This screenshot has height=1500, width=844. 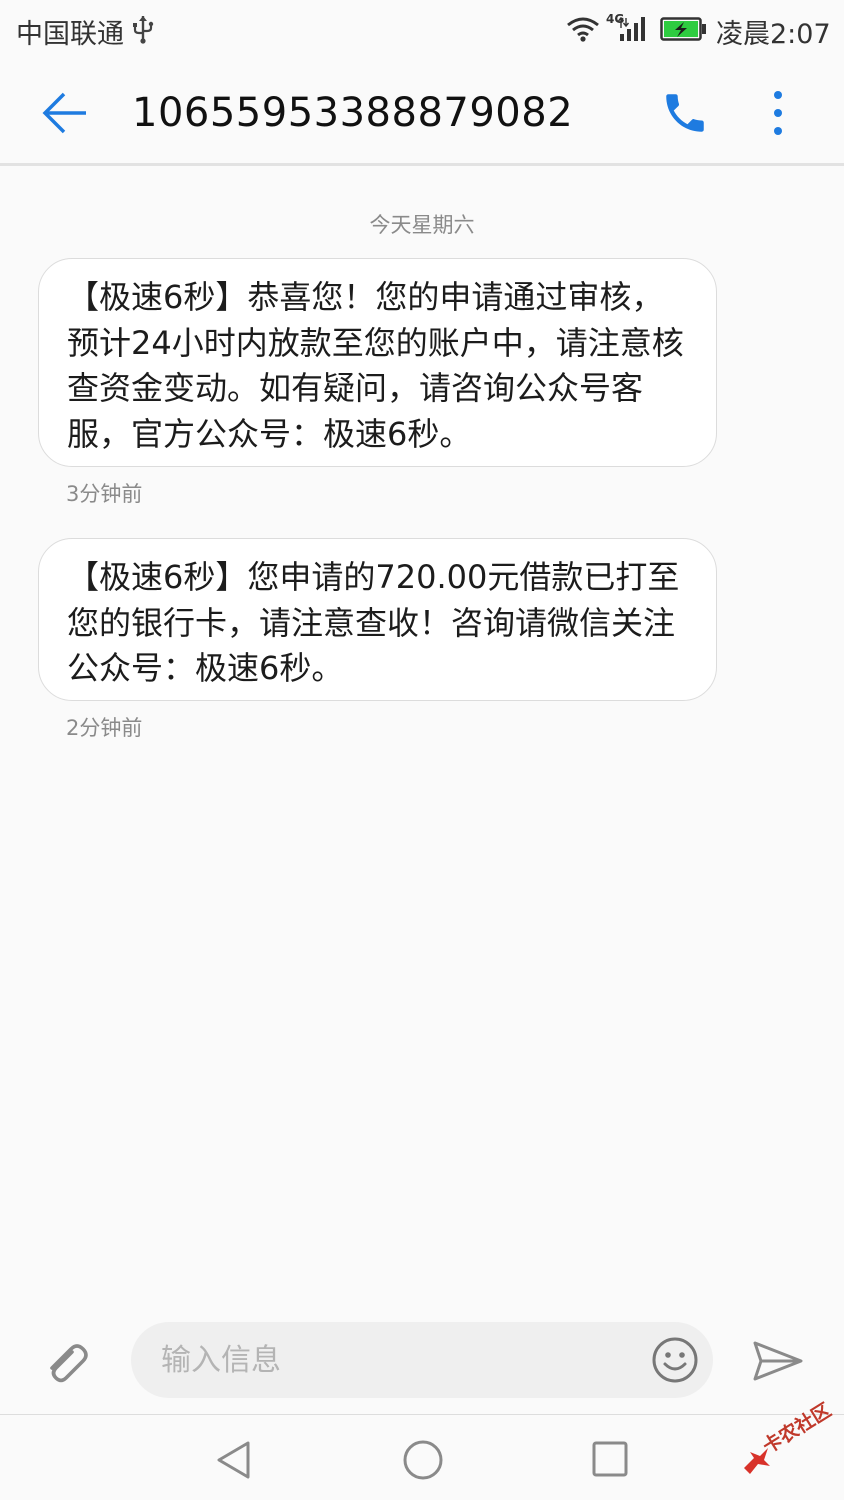 What do you see at coordinates (104, 728) in the screenshot?
I see `message-timestamp: 2分钟前` at bounding box center [104, 728].